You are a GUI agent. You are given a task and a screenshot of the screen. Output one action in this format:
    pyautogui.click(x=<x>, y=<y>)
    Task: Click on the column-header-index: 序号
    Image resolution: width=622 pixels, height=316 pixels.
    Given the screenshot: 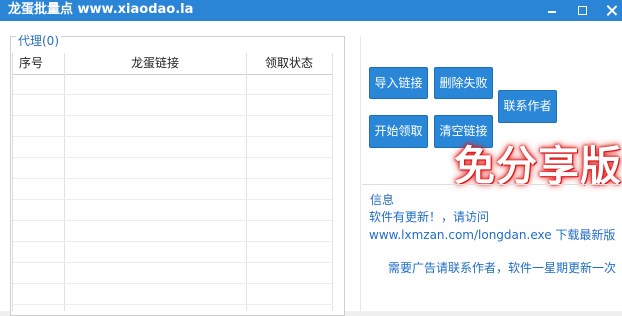 What is the action you would take?
    pyautogui.click(x=31, y=63)
    